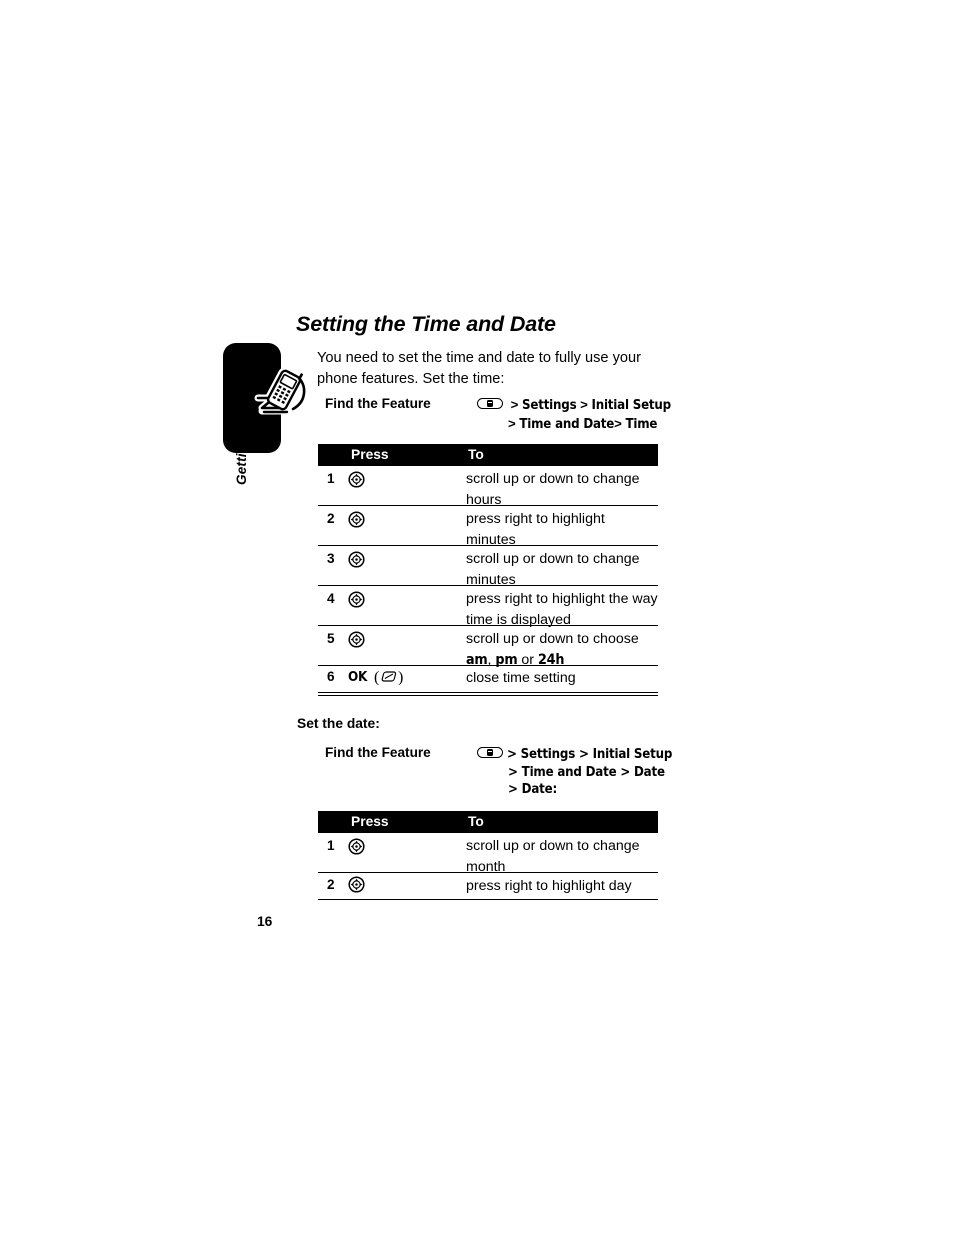 The height and width of the screenshot is (1235, 954). Describe the element at coordinates (426, 324) in the screenshot. I see `page-title: Setting the Time and Date` at that location.